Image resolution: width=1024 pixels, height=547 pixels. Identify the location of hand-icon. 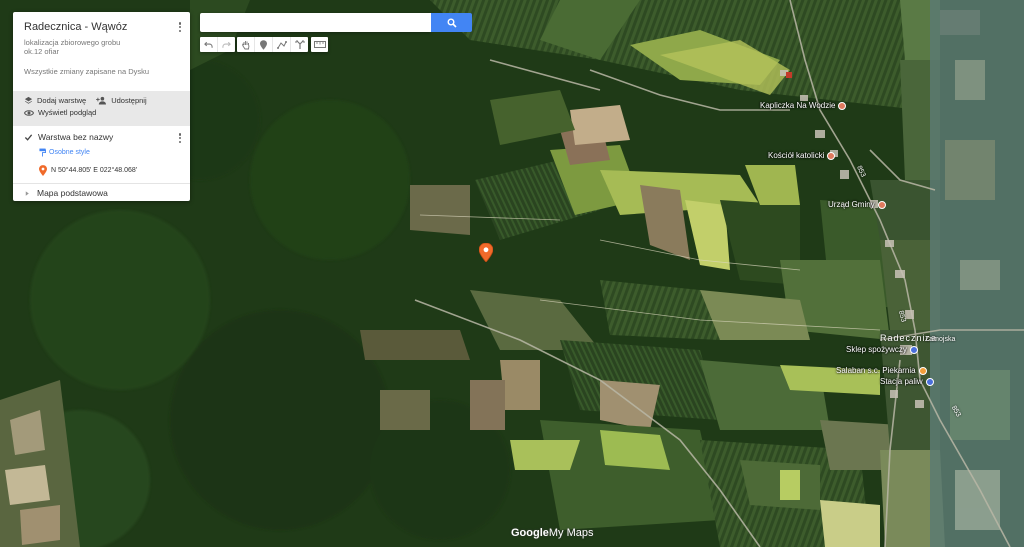
(245, 44).